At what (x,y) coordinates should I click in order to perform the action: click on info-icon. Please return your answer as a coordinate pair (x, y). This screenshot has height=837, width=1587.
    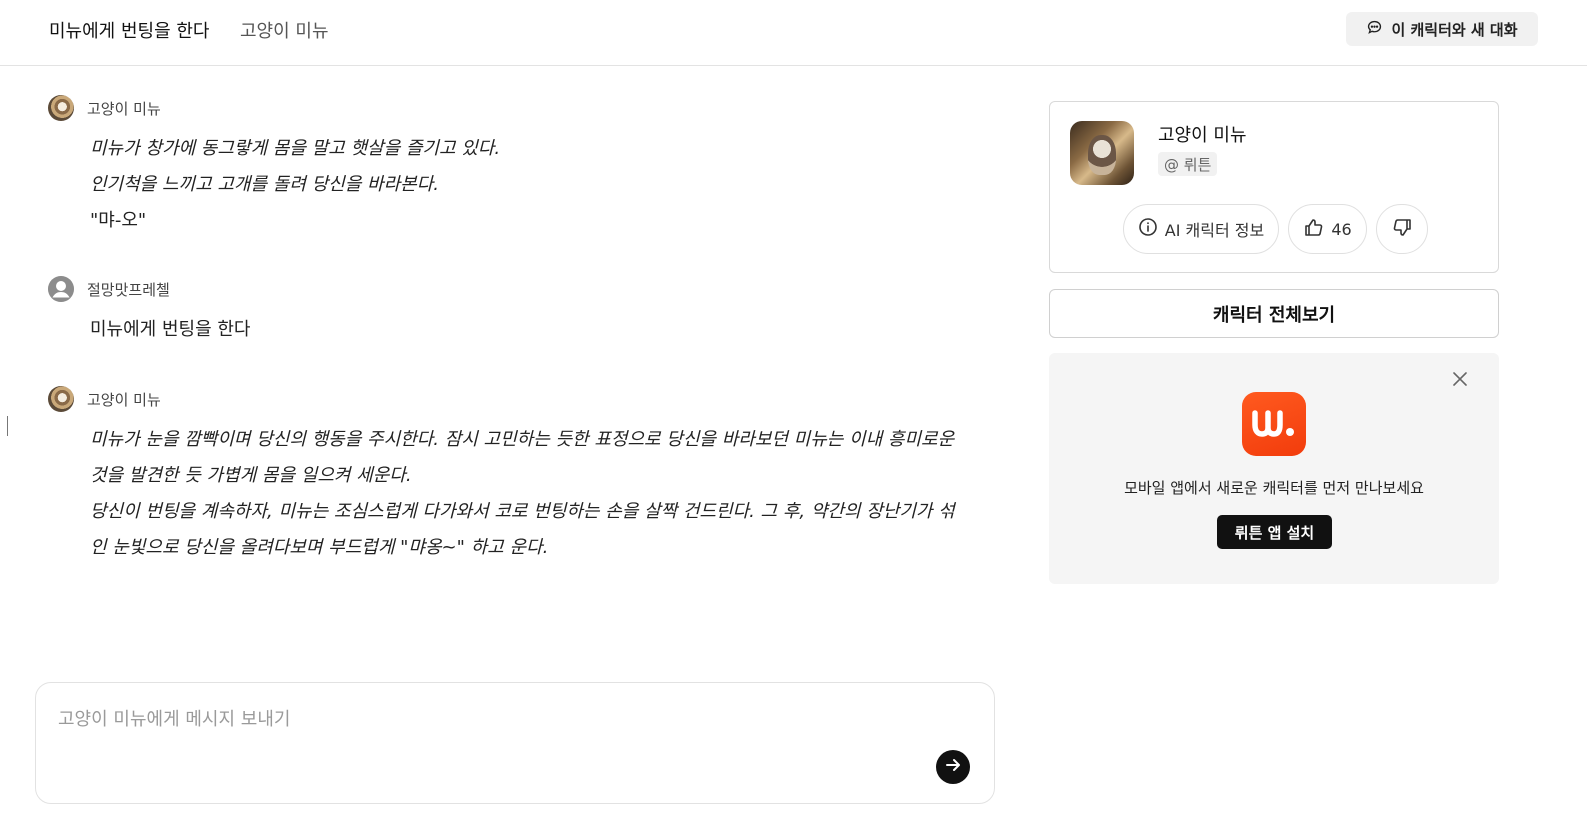
    Looking at the image, I should click on (1148, 229).